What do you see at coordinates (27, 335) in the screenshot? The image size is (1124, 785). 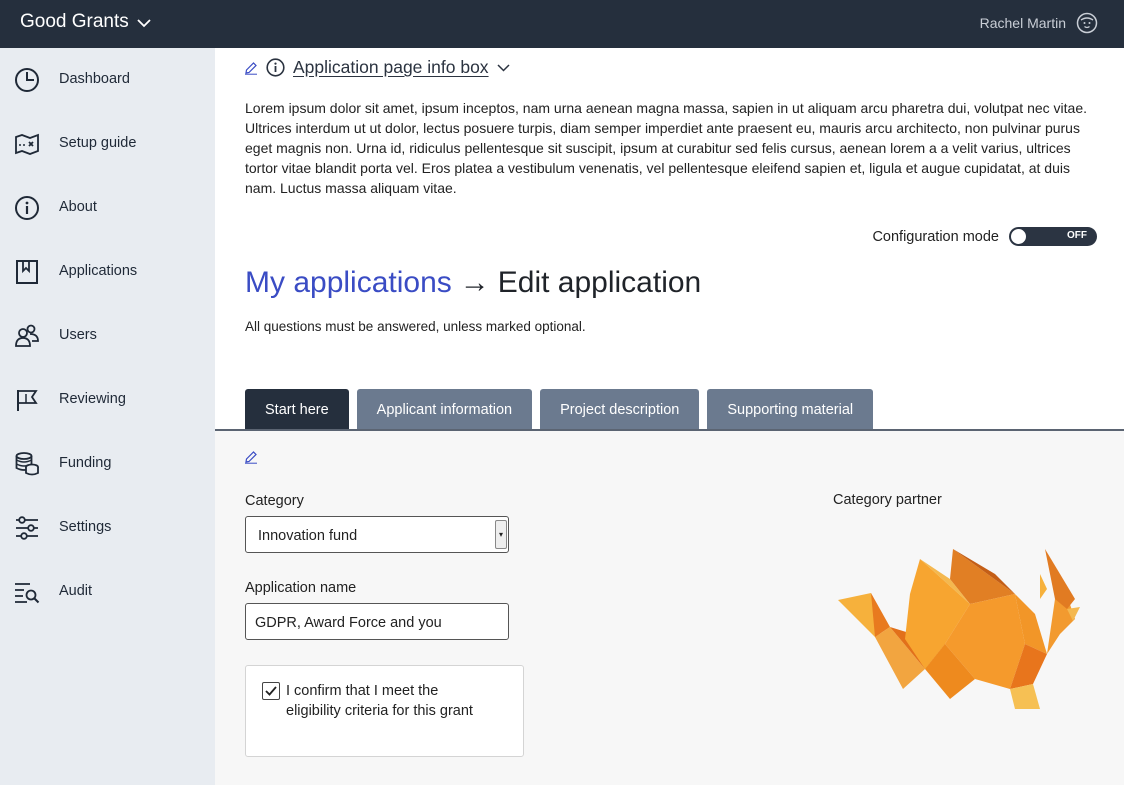 I see `users-icon` at bounding box center [27, 335].